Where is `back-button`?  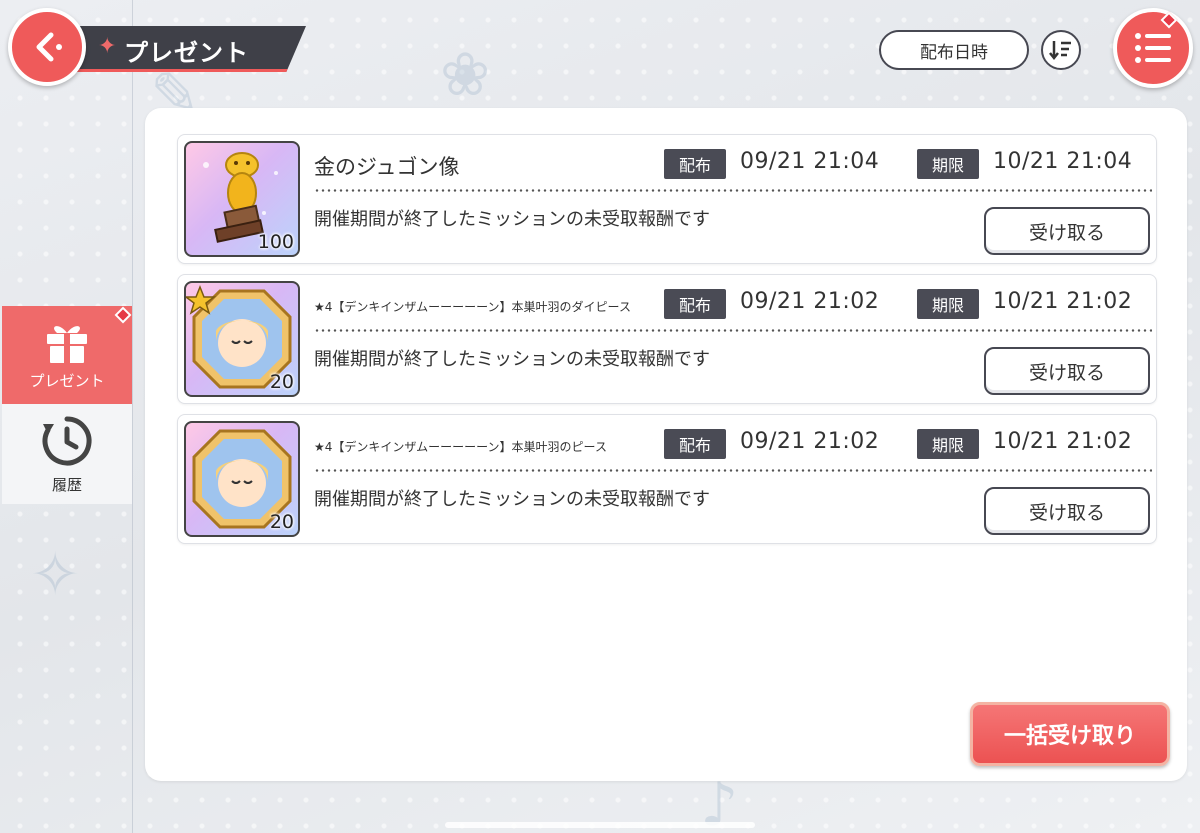
back-button is located at coordinates (47, 47).